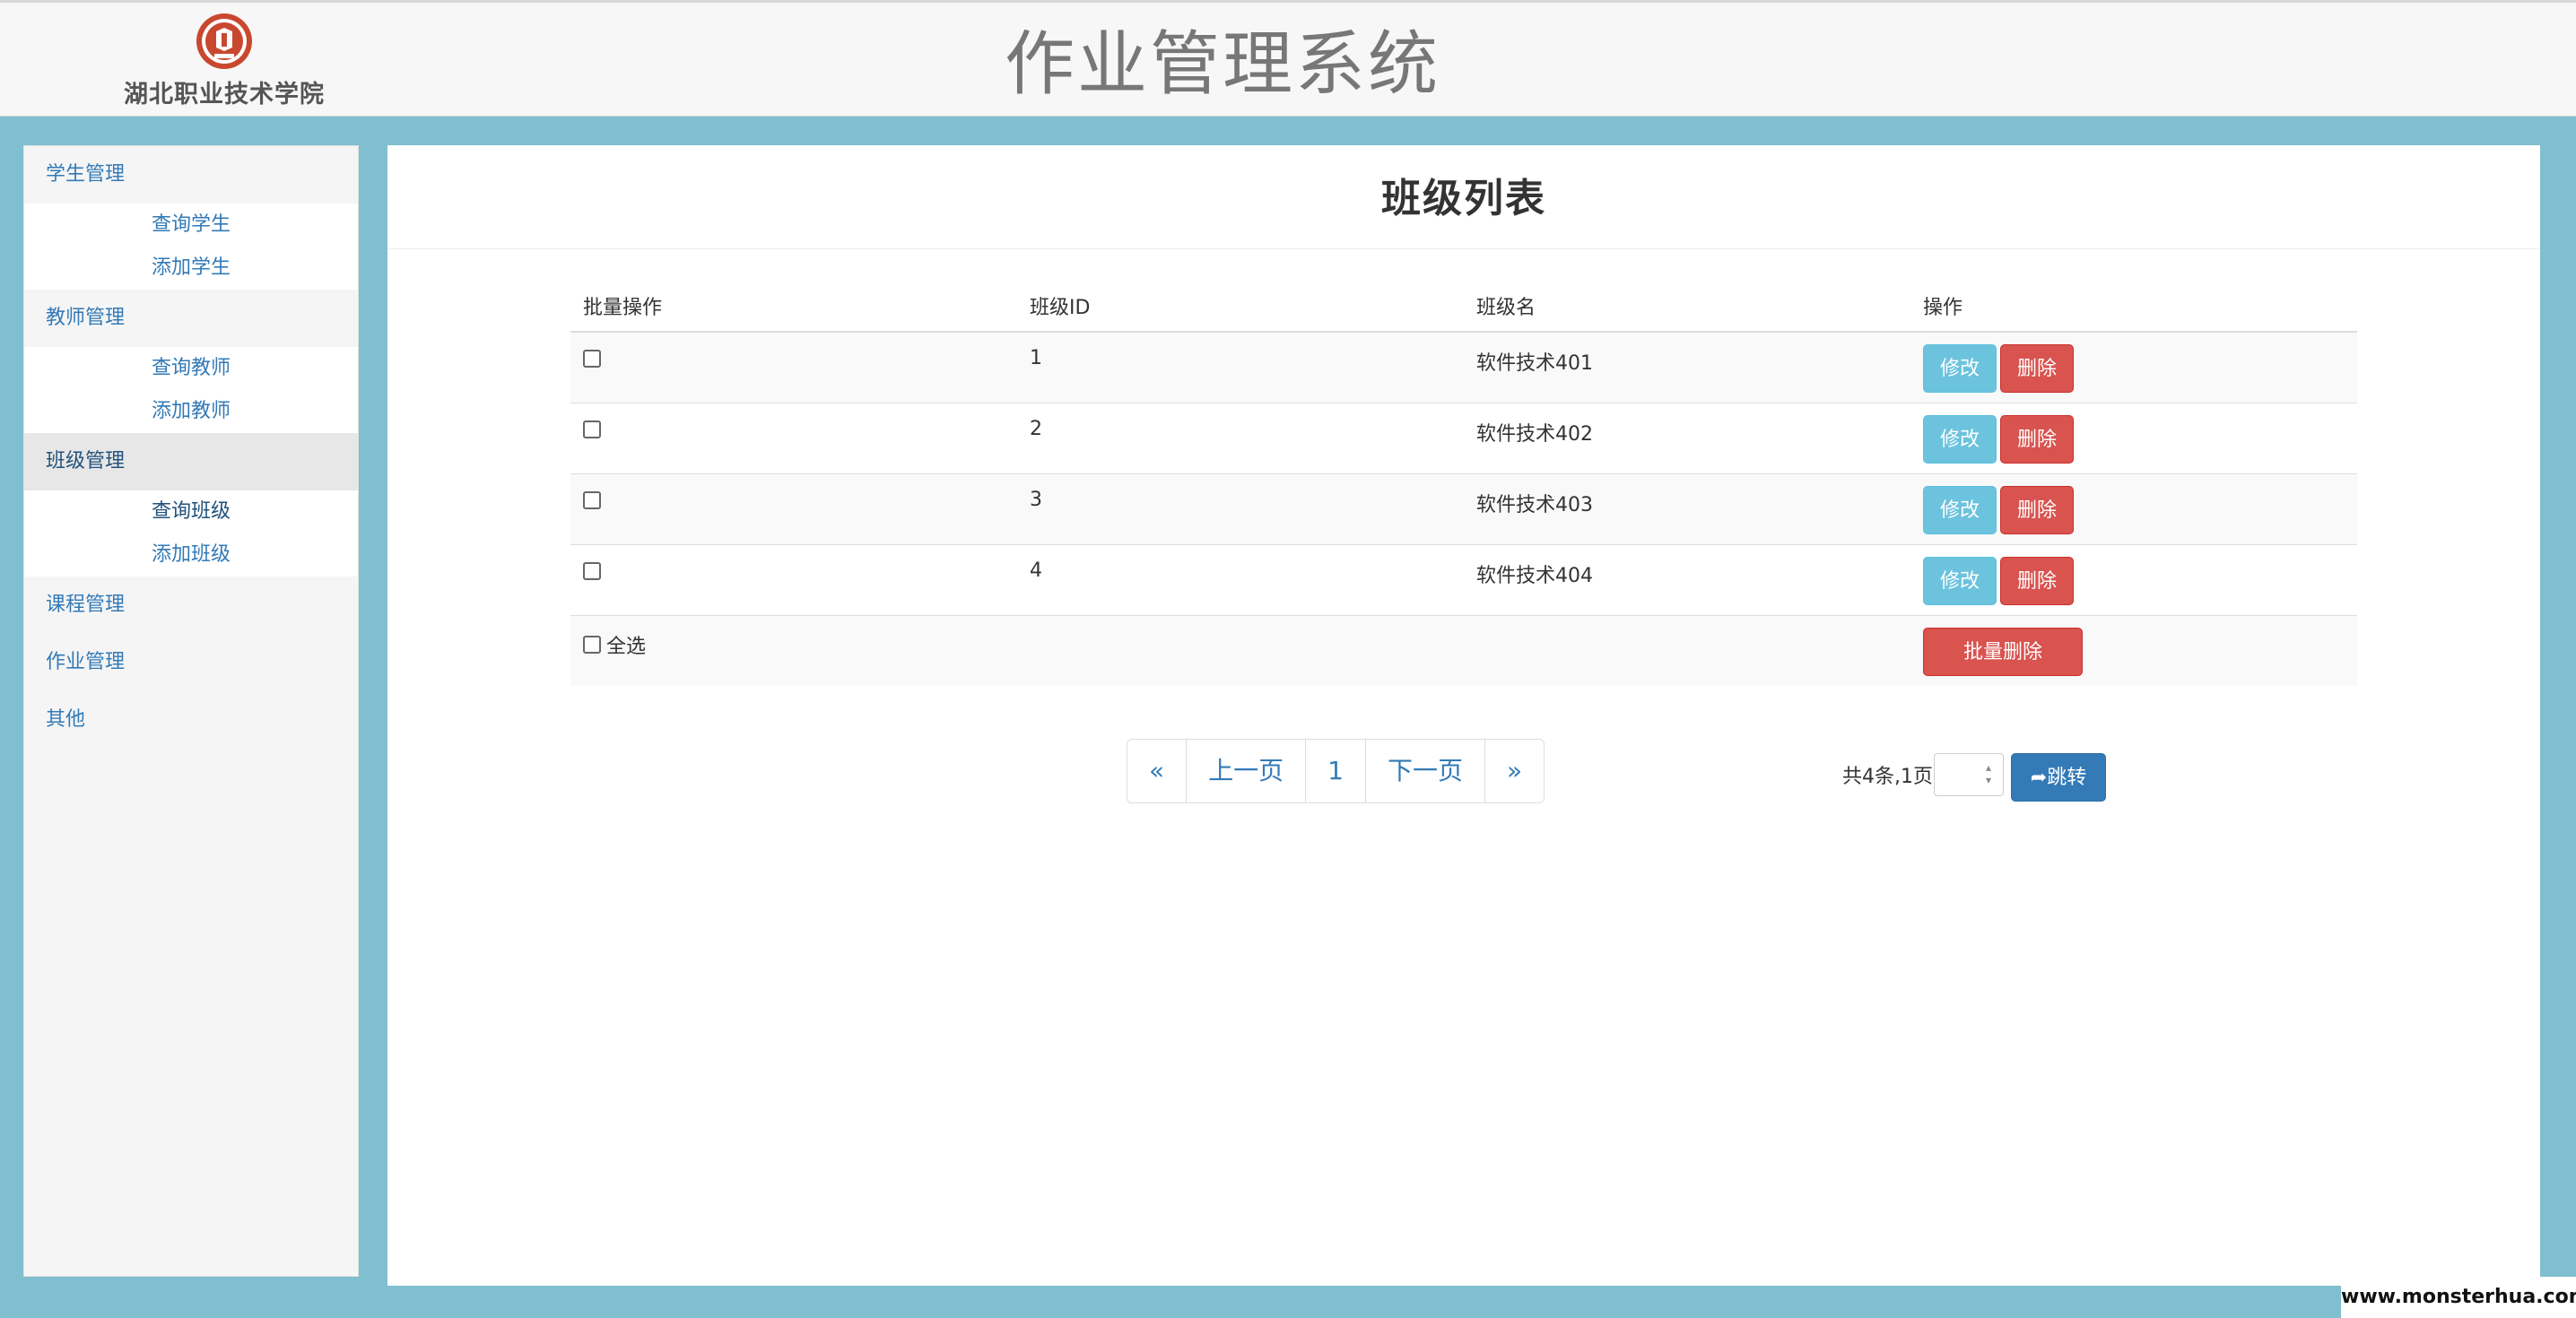  Describe the element at coordinates (1687, 306) in the screenshot. I see `header-class-name: 班级名` at that location.